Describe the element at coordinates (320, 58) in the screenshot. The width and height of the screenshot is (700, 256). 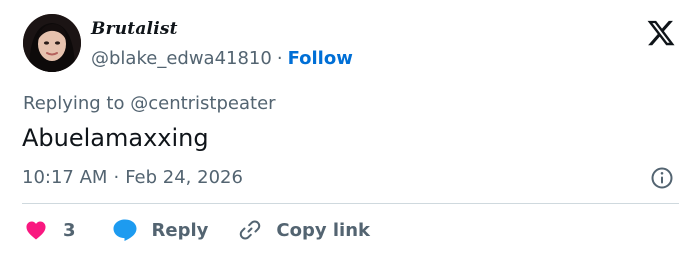
I see `follow-button: Follow` at that location.